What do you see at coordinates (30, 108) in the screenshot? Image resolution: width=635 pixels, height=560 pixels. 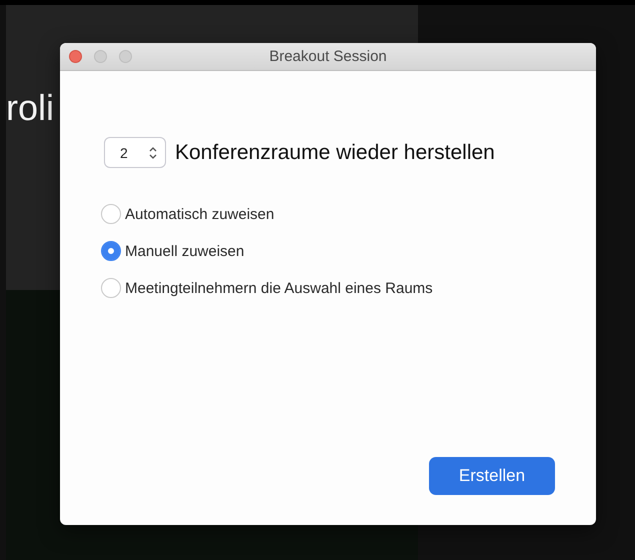 I see `participant-name: roli` at bounding box center [30, 108].